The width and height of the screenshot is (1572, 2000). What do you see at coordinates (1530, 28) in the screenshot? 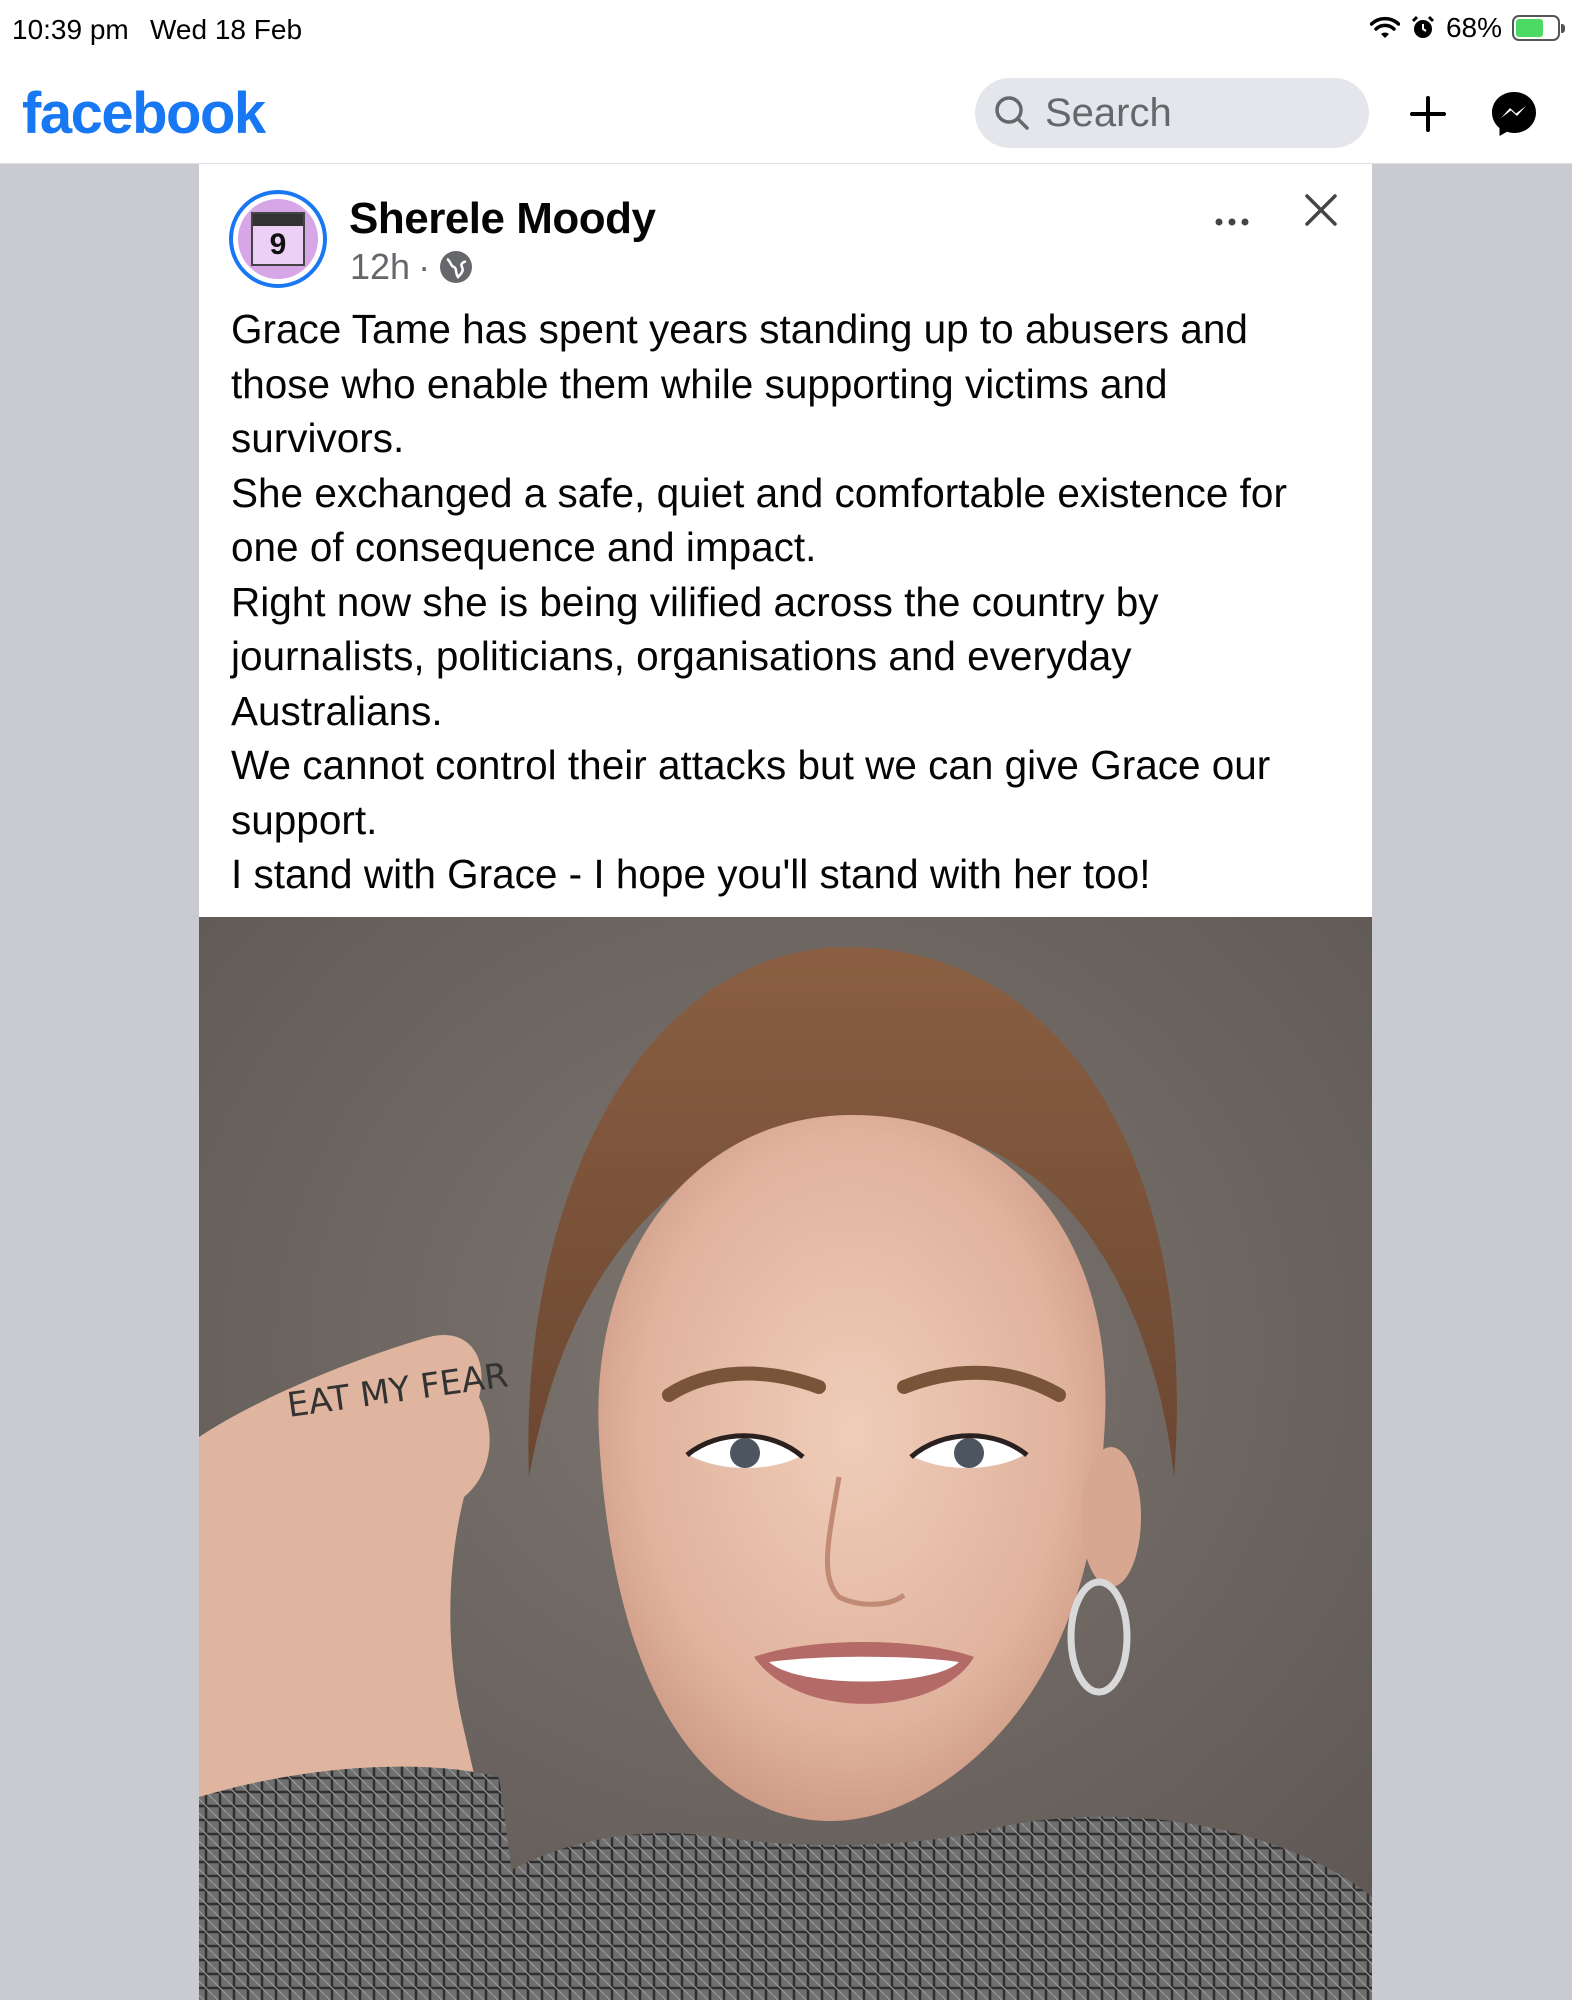
I see `battery-fill` at bounding box center [1530, 28].